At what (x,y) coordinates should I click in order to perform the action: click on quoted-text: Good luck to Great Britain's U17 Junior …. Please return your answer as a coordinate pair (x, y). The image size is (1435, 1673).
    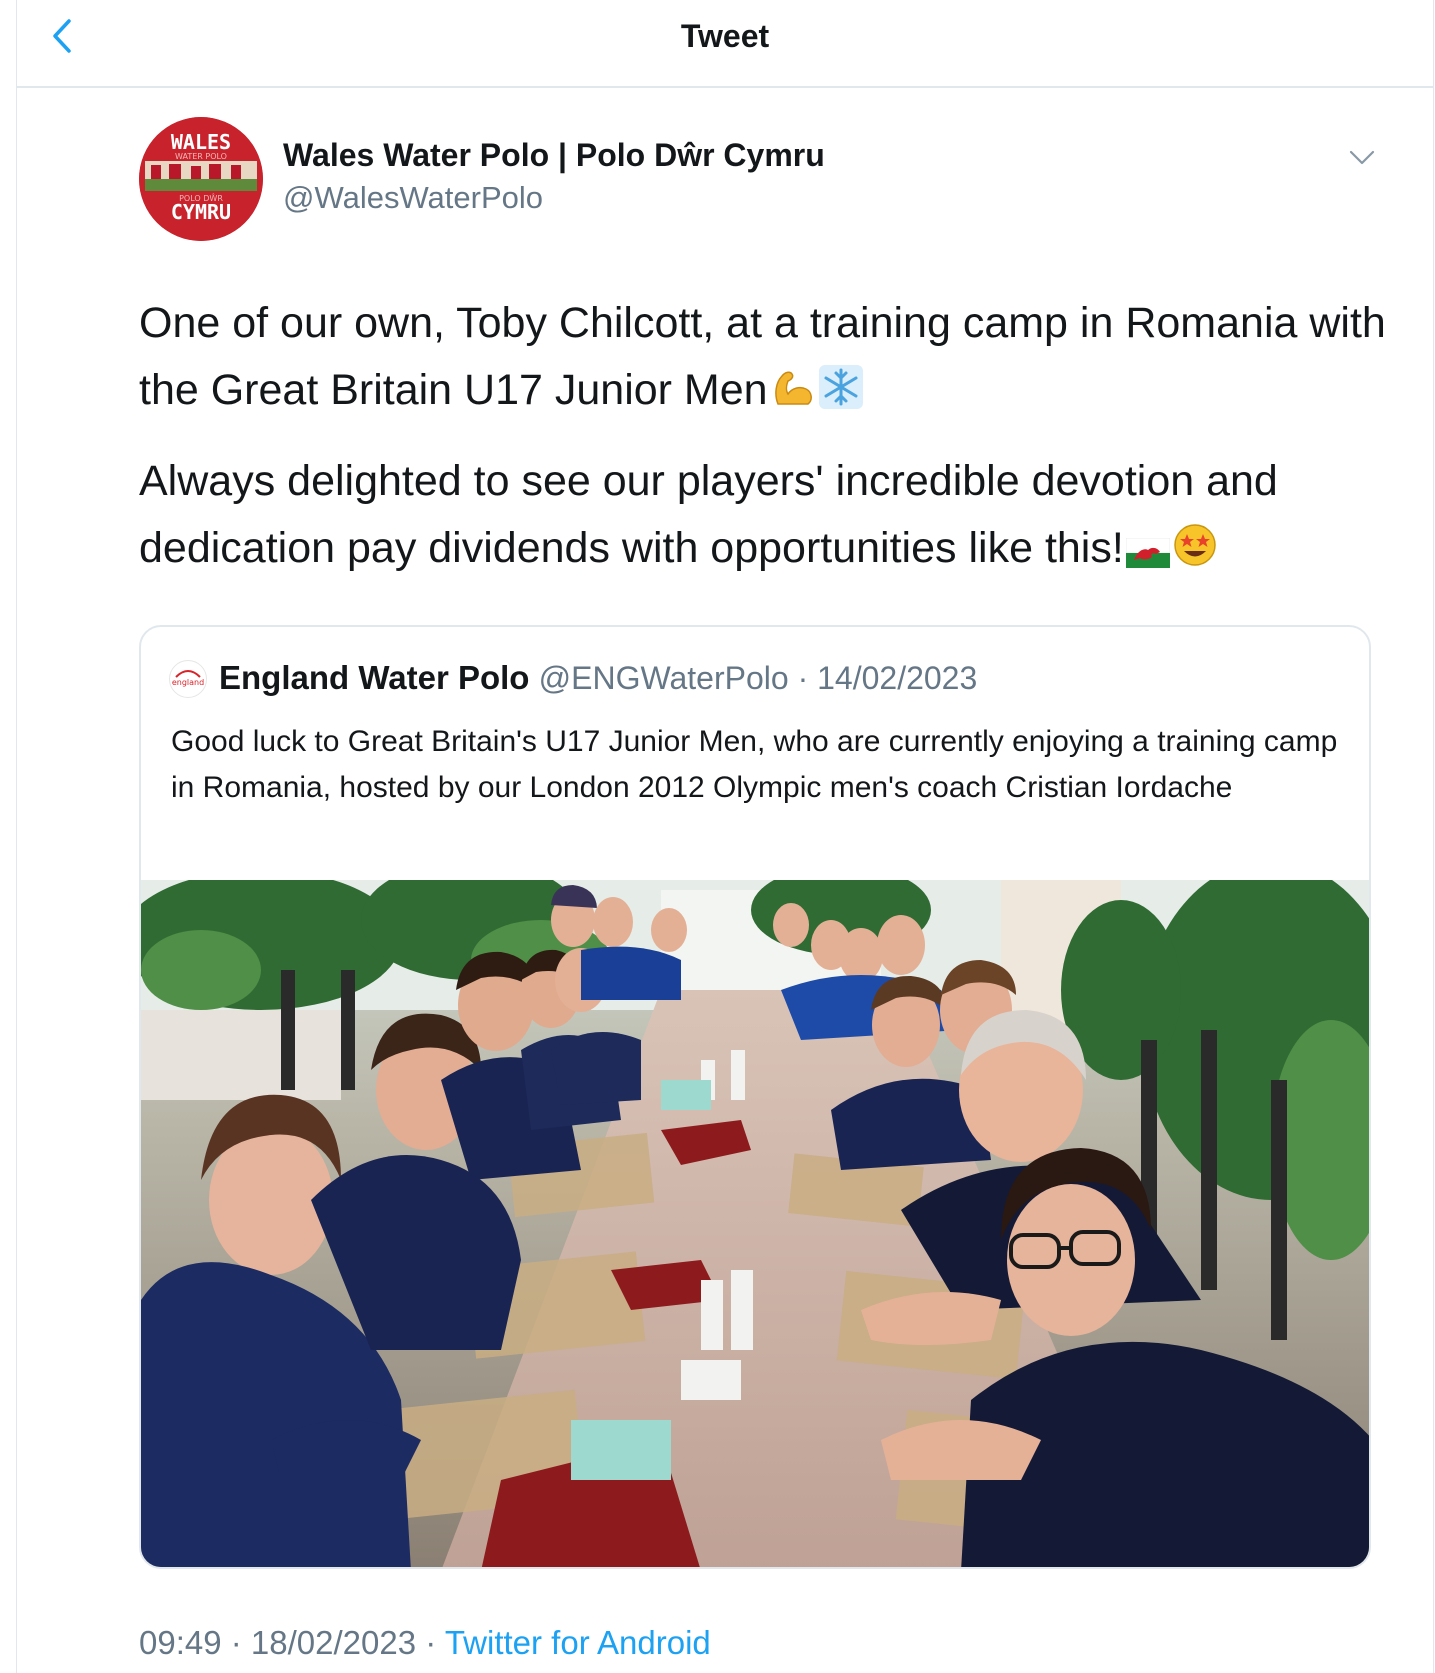
    Looking at the image, I should click on (754, 764).